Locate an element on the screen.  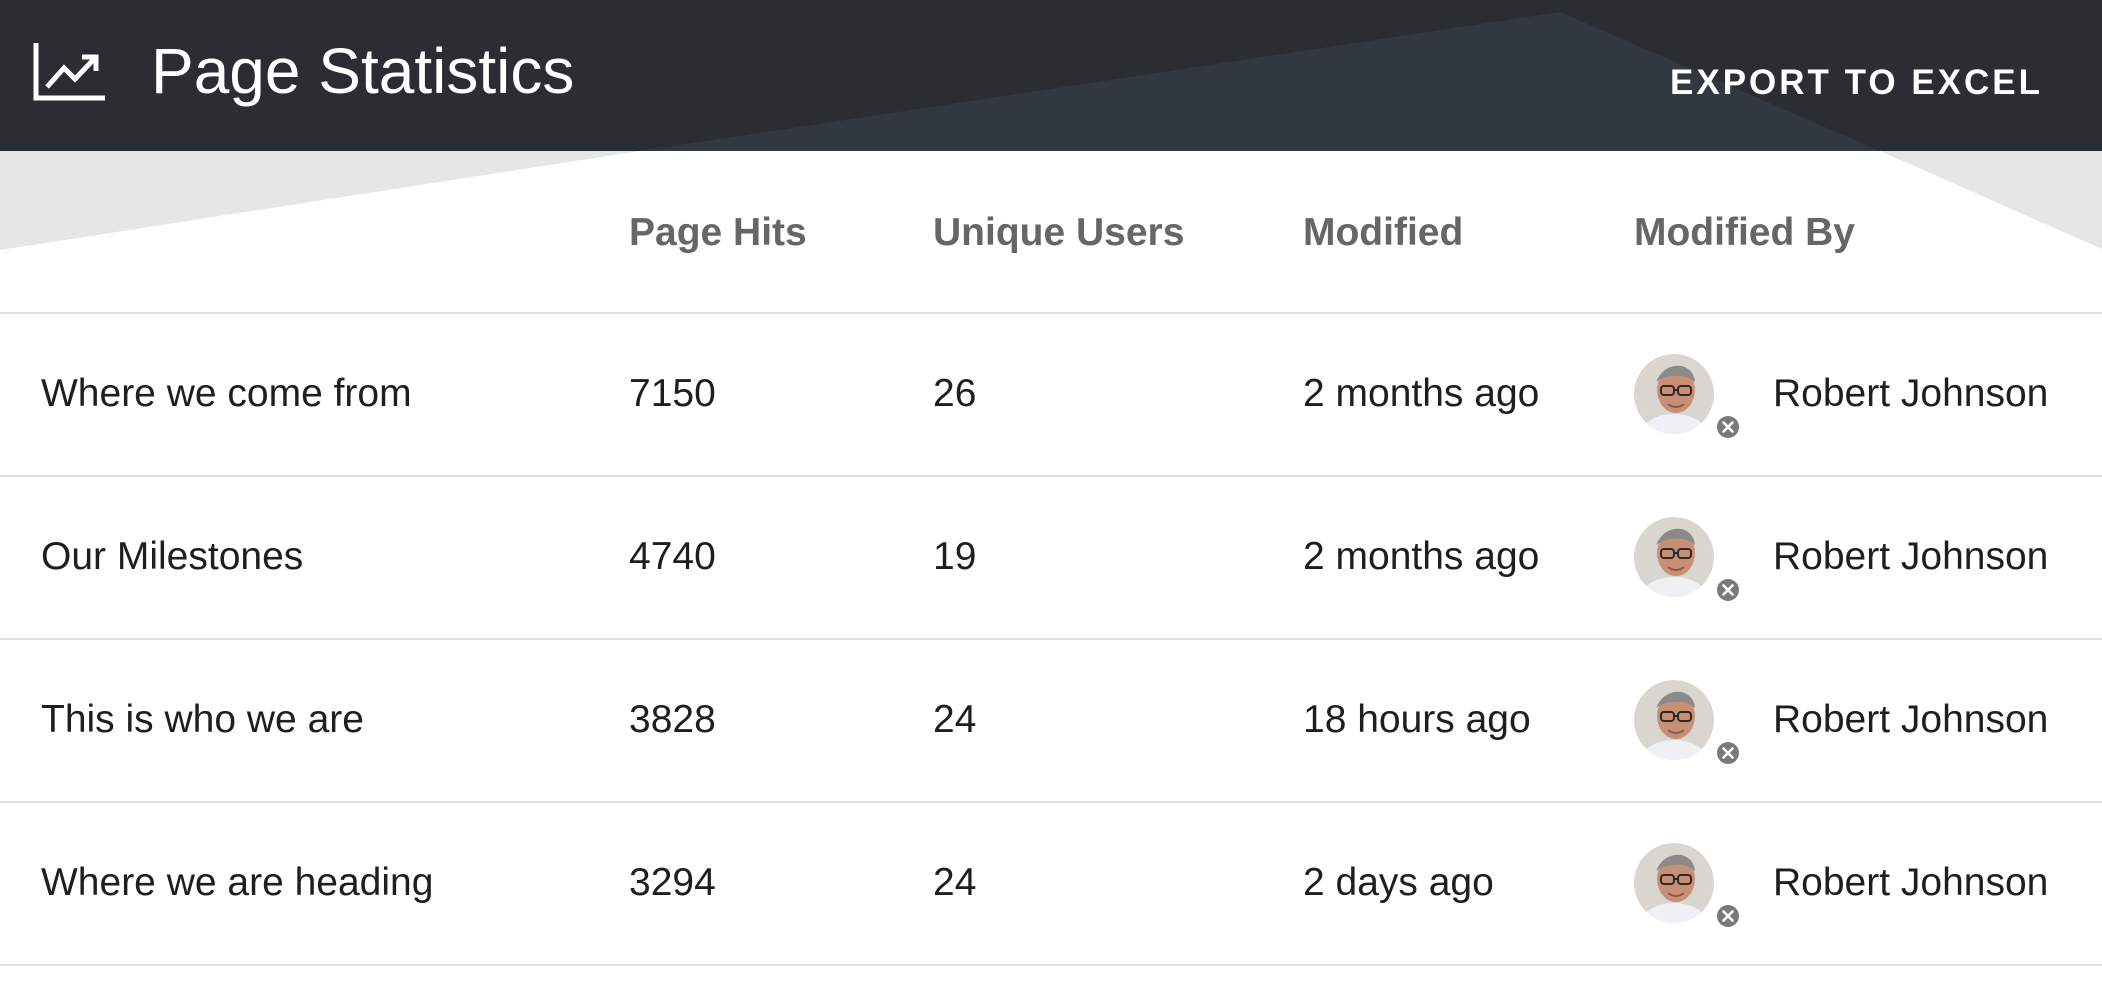
page-title-link: Our Milestones is located at coordinates (172, 557).